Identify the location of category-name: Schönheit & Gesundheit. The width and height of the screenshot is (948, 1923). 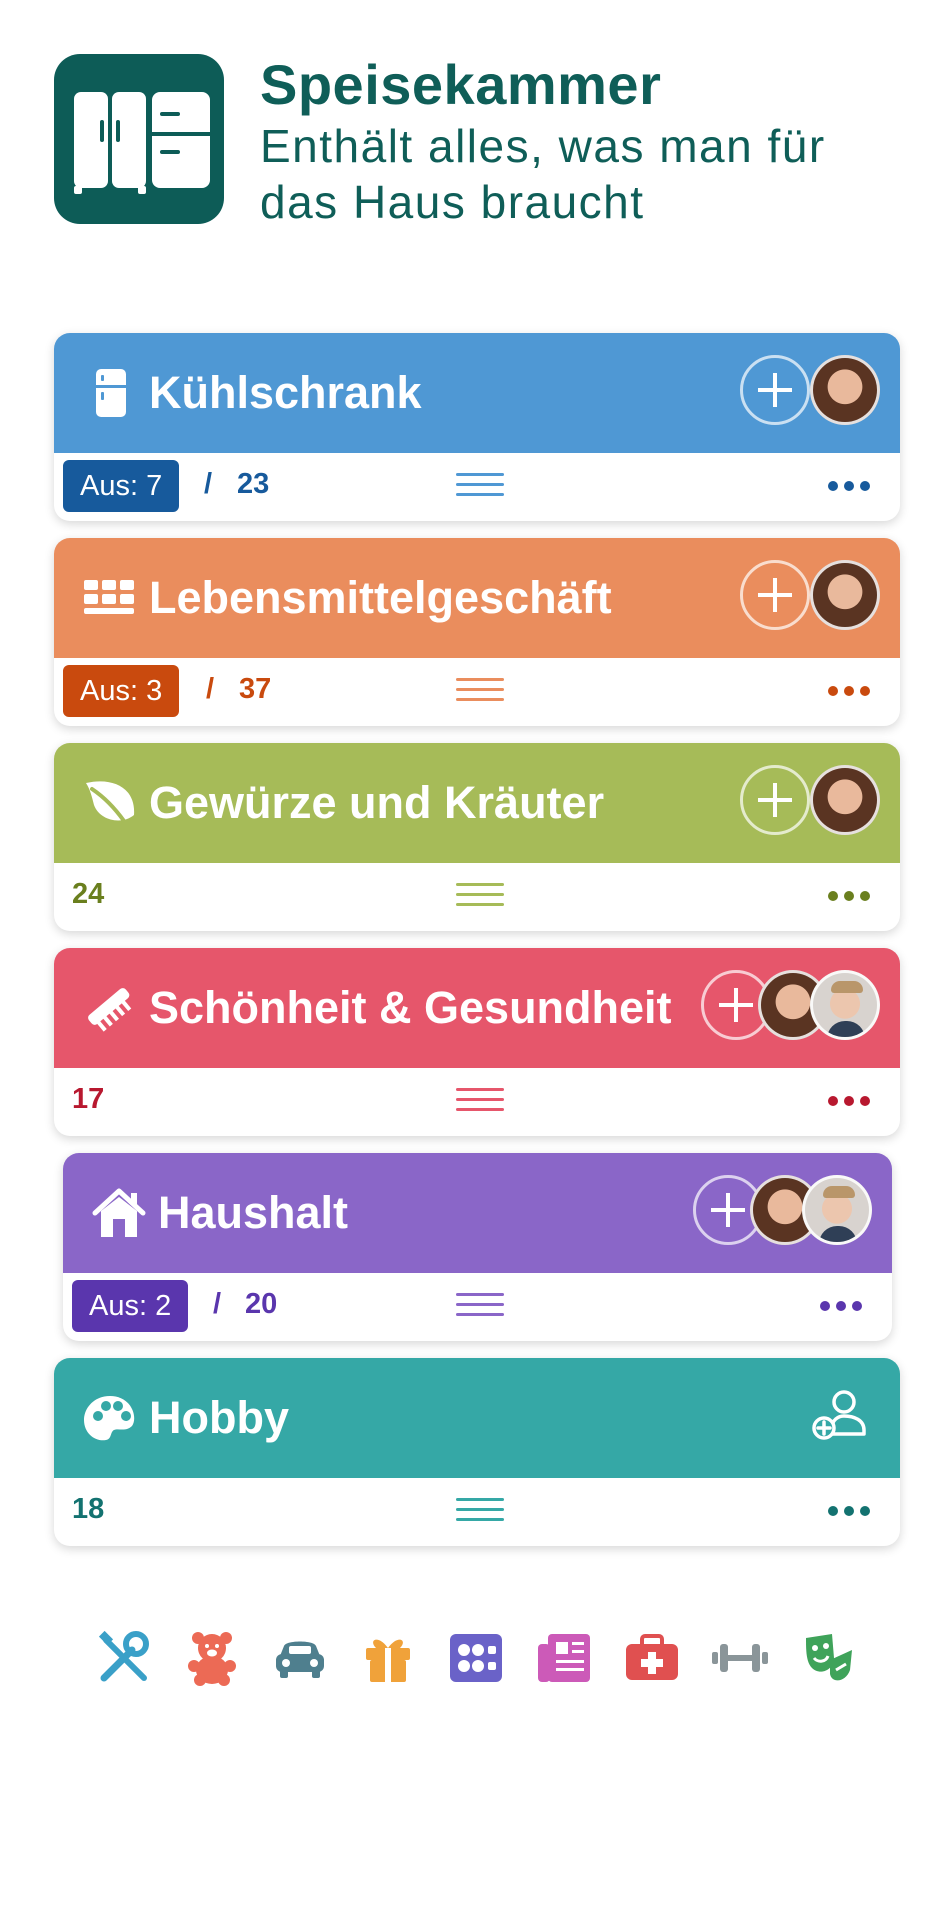
(410, 1007).